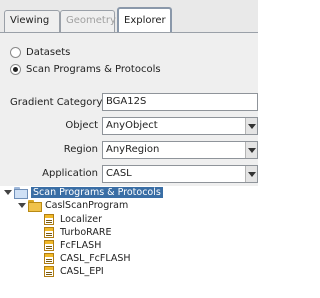 The height and width of the screenshot is (298, 320). Describe the element at coordinates (119, 173) in the screenshot. I see `application-select-value: CASL` at that location.